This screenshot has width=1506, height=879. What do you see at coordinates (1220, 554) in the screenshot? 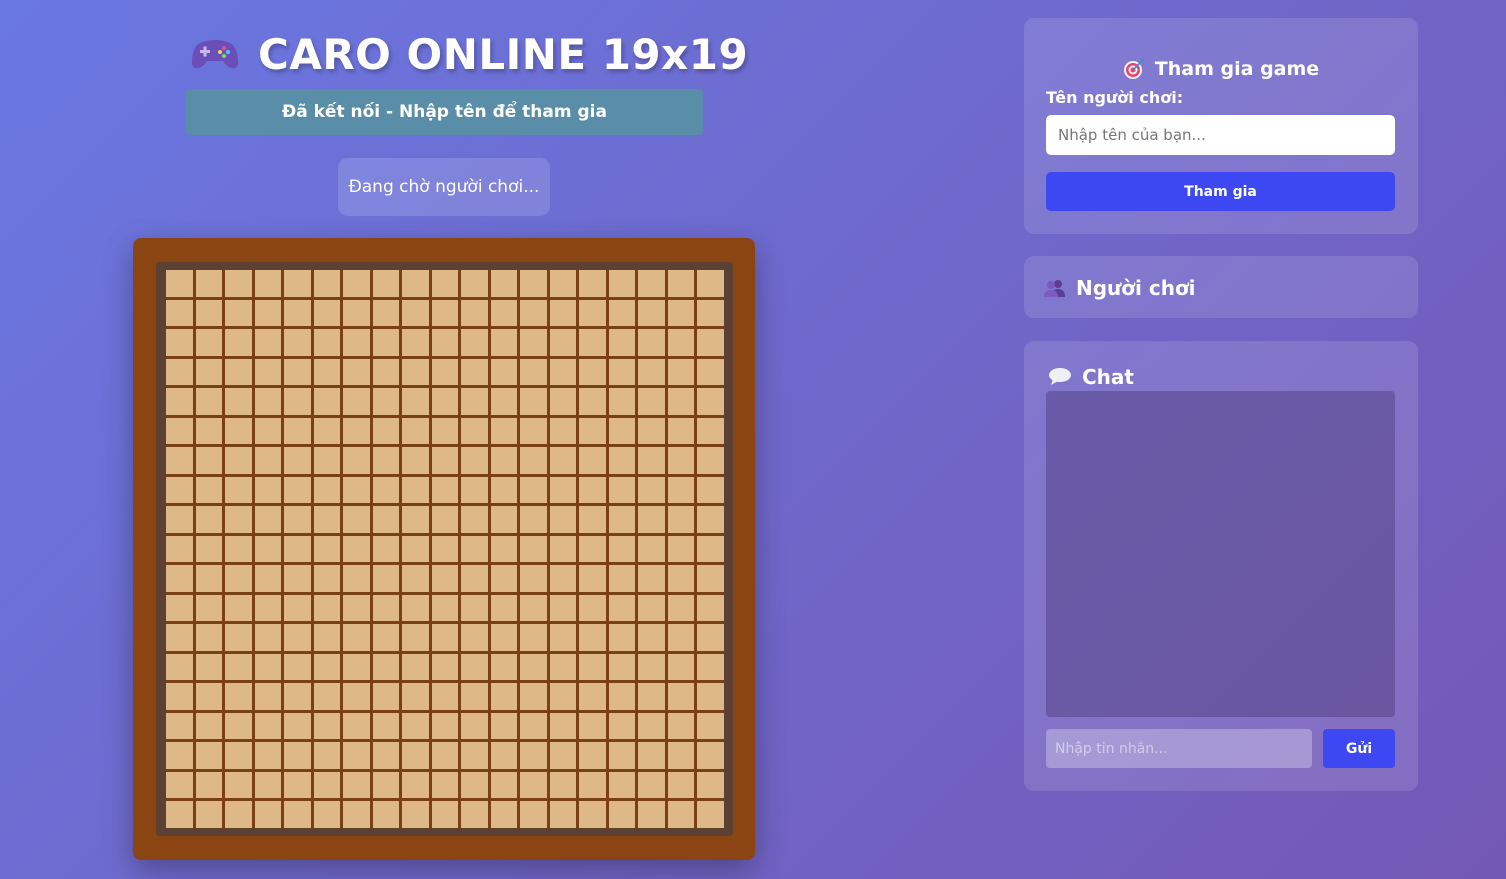
I see `chat-messages` at bounding box center [1220, 554].